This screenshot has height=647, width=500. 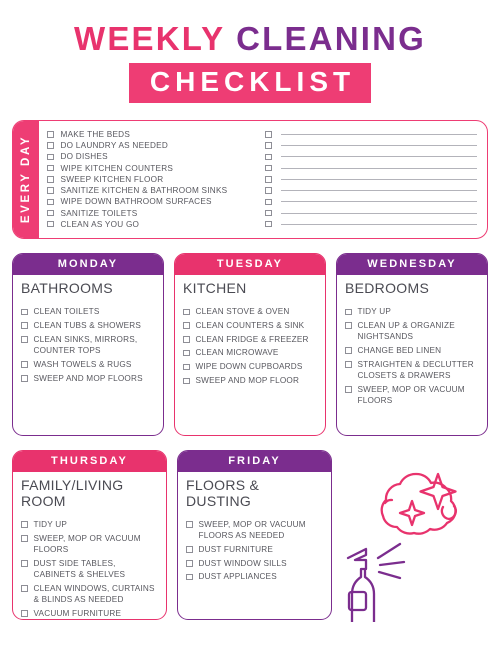 What do you see at coordinates (250, 352) in the screenshot?
I see `task-row: CLEAN MICROWAVE` at bounding box center [250, 352].